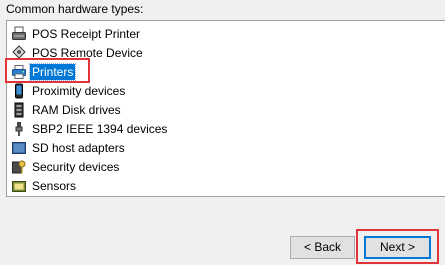  I want to click on back-button: < Back, so click(322, 247).